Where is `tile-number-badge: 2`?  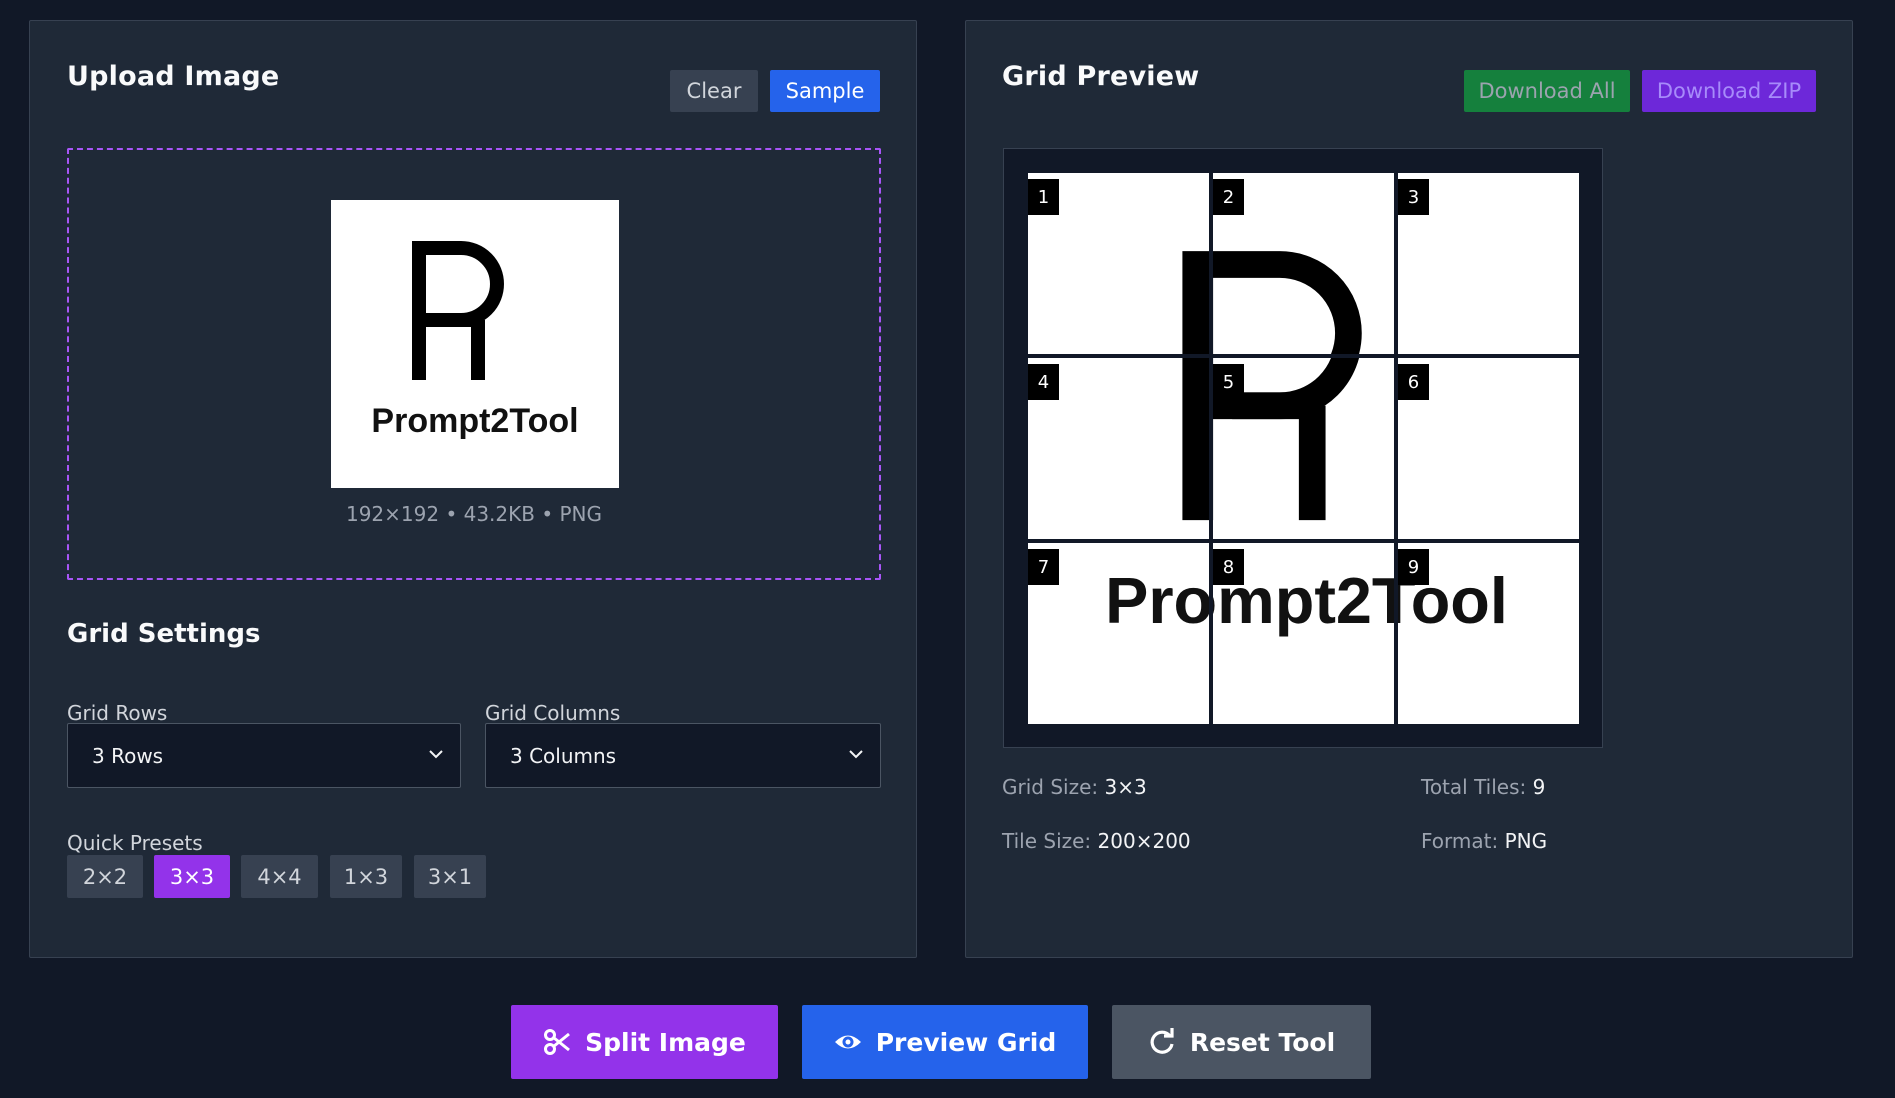 tile-number-badge: 2 is located at coordinates (1228, 197).